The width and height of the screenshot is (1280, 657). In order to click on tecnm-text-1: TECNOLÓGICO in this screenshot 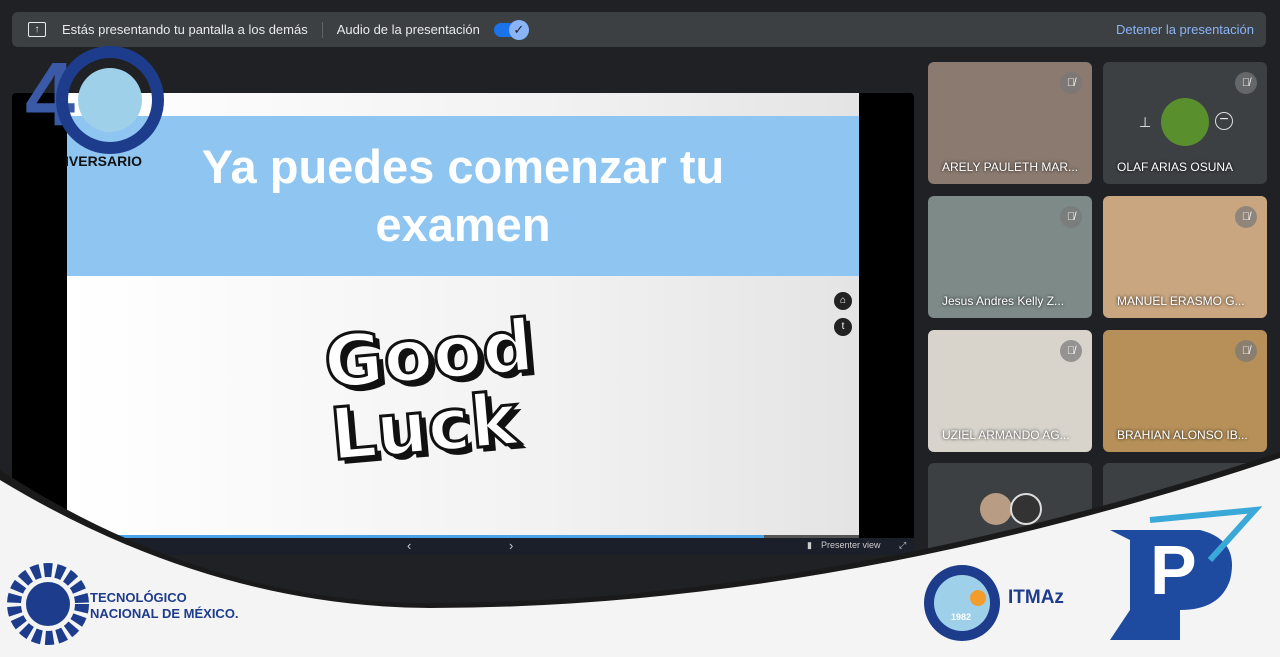, I will do `click(138, 597)`.